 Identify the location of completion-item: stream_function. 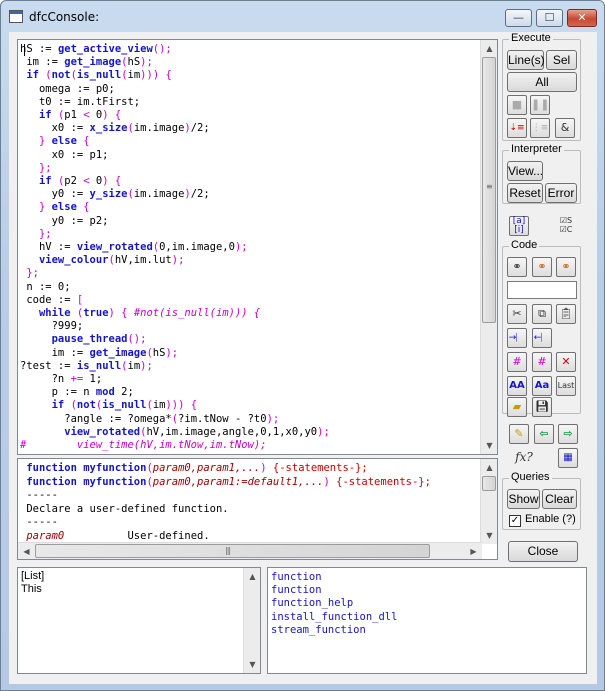
(334, 630).